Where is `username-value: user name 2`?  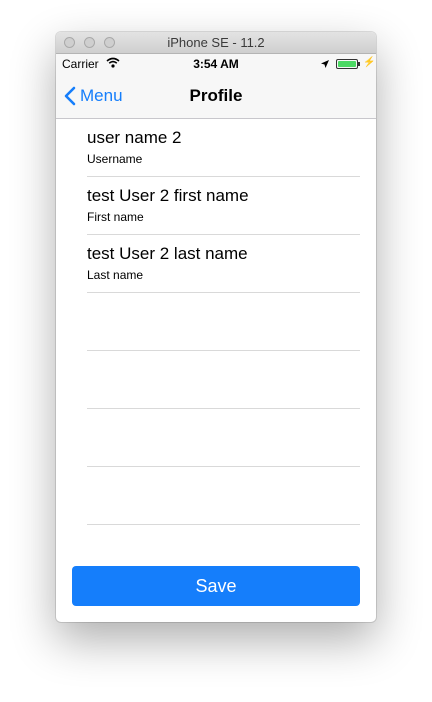
username-value: user name 2 is located at coordinates (134, 137).